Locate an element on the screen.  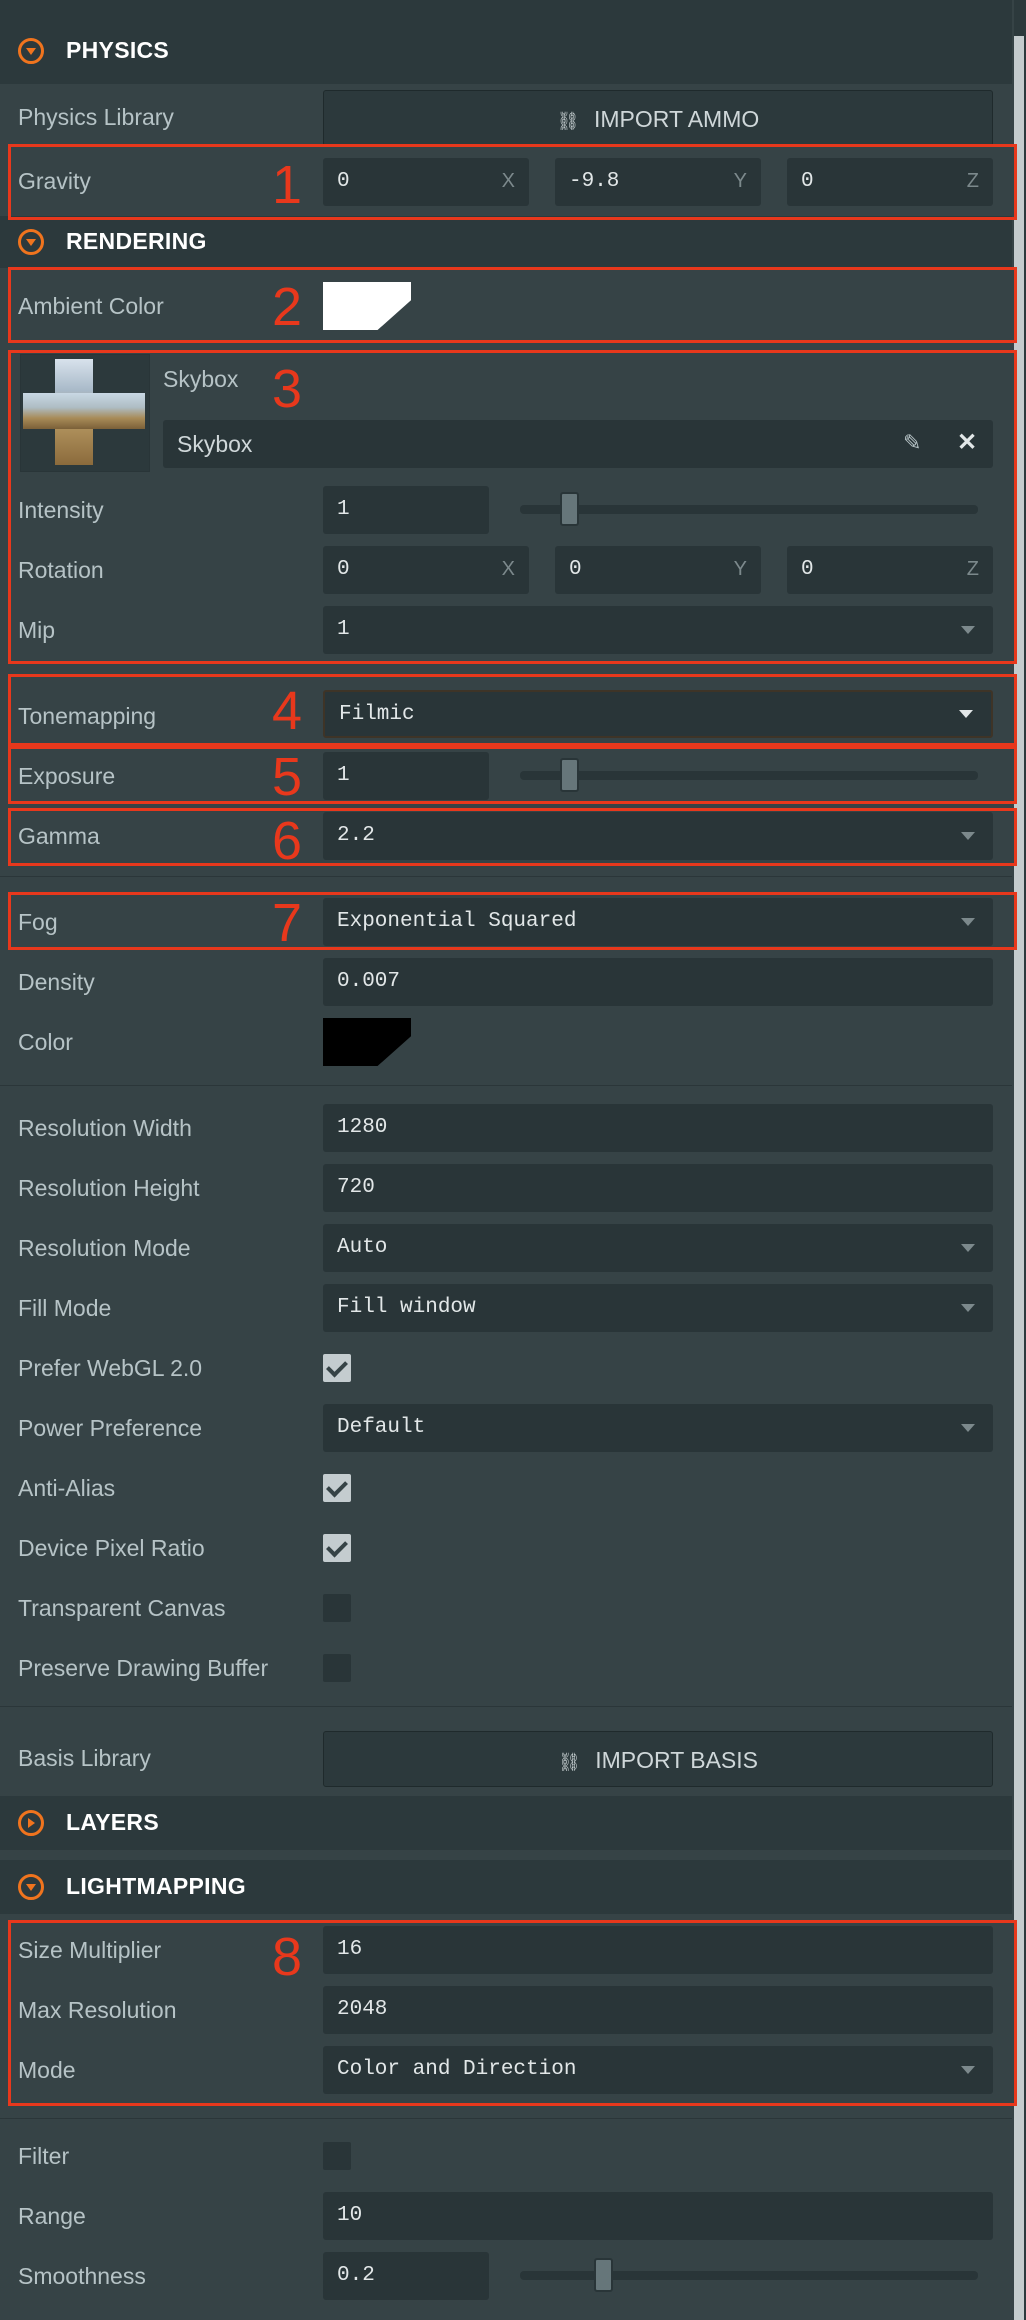
prefer-webgl2-label: Prefer WebGL 2.0 is located at coordinates (110, 1368).